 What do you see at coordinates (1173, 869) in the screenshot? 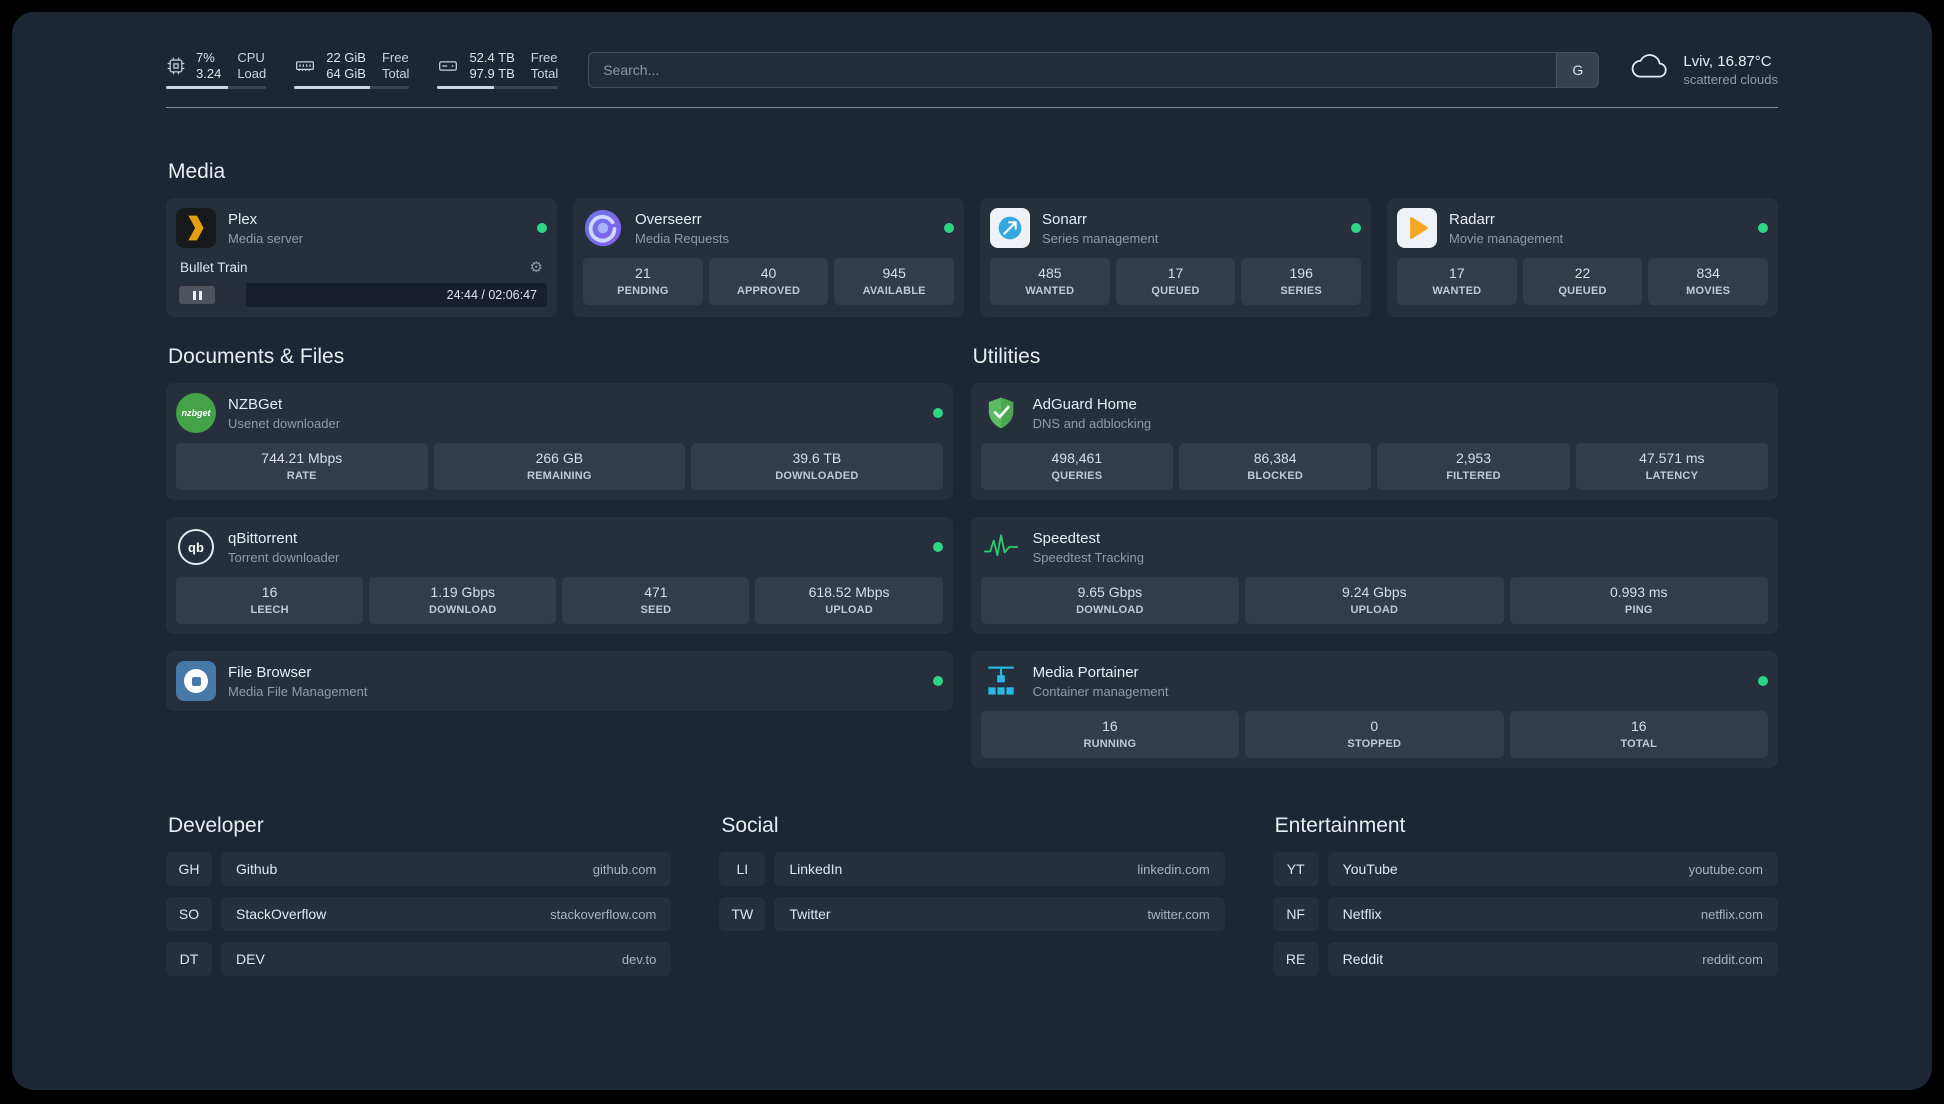
I see `bookmark-url: linkedin.com` at bounding box center [1173, 869].